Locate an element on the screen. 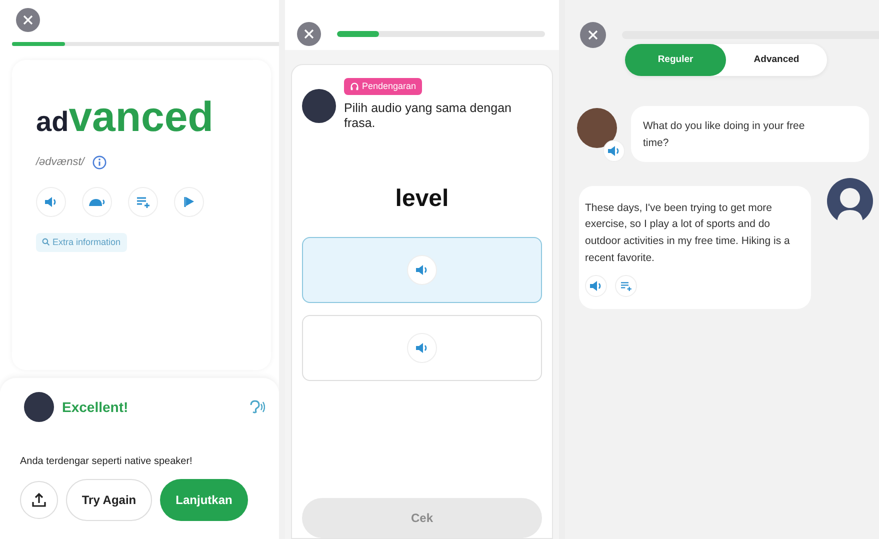 This screenshot has height=539, width=879. mode-tab: Advanced is located at coordinates (776, 60).